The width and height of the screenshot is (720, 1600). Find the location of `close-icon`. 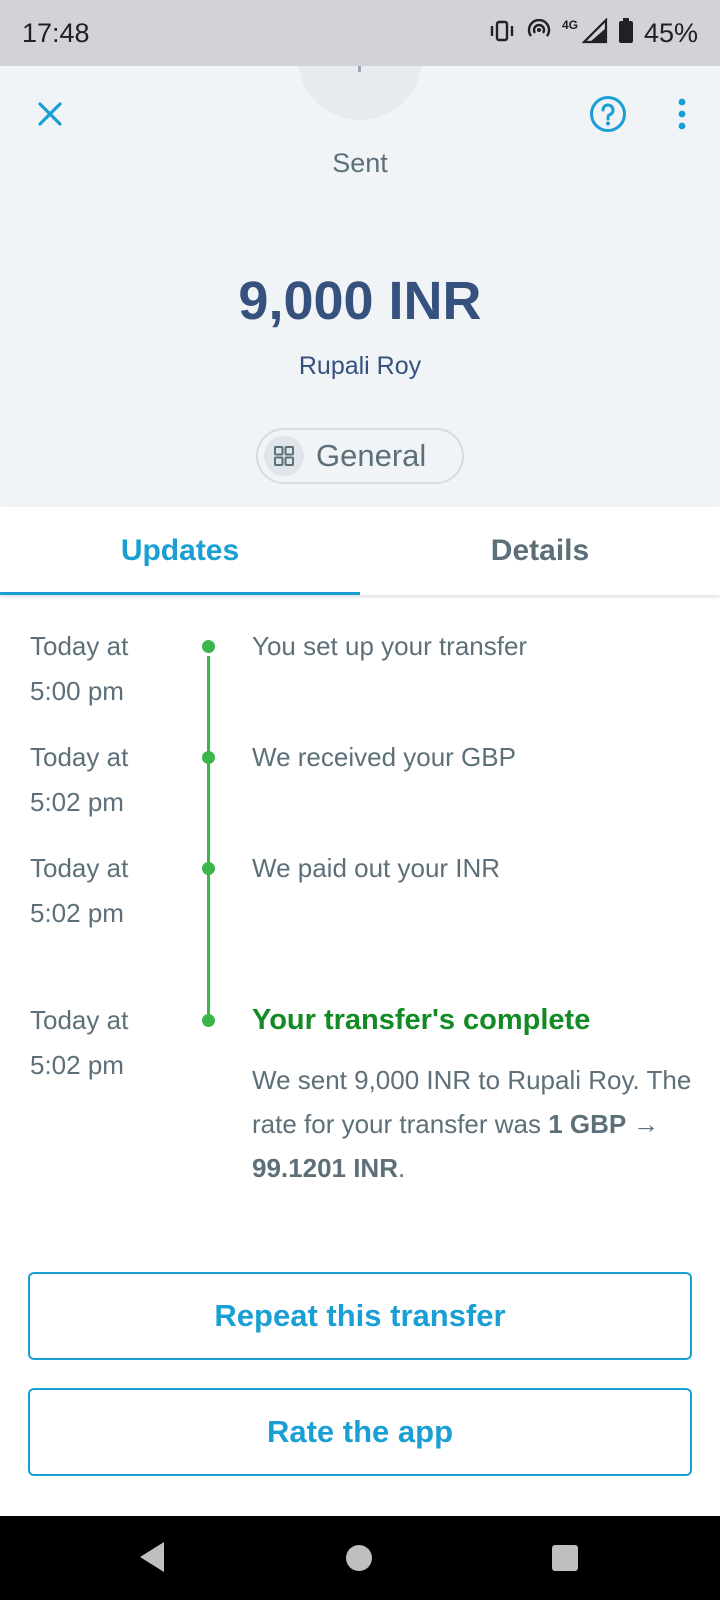

close-icon is located at coordinates (50, 116).